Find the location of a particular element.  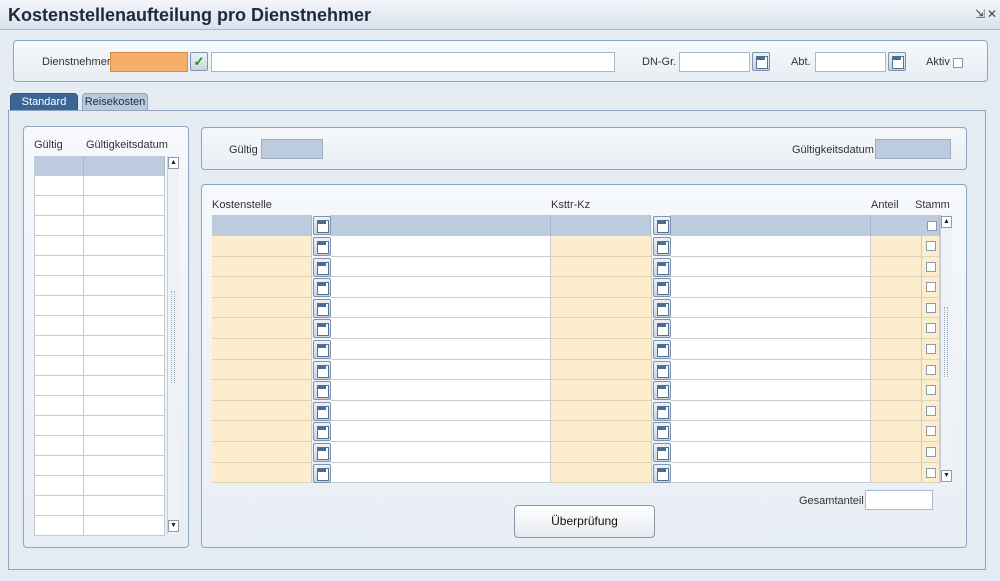

confirm-check-icon: ✓ is located at coordinates (199, 61).